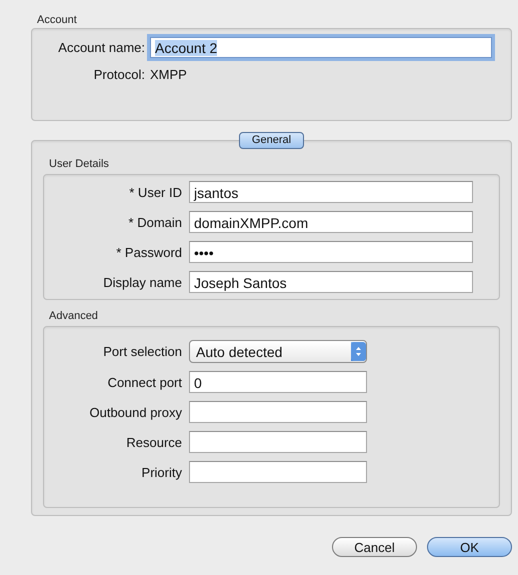  Describe the element at coordinates (118, 74) in the screenshot. I see `field-label: Protocol:` at that location.